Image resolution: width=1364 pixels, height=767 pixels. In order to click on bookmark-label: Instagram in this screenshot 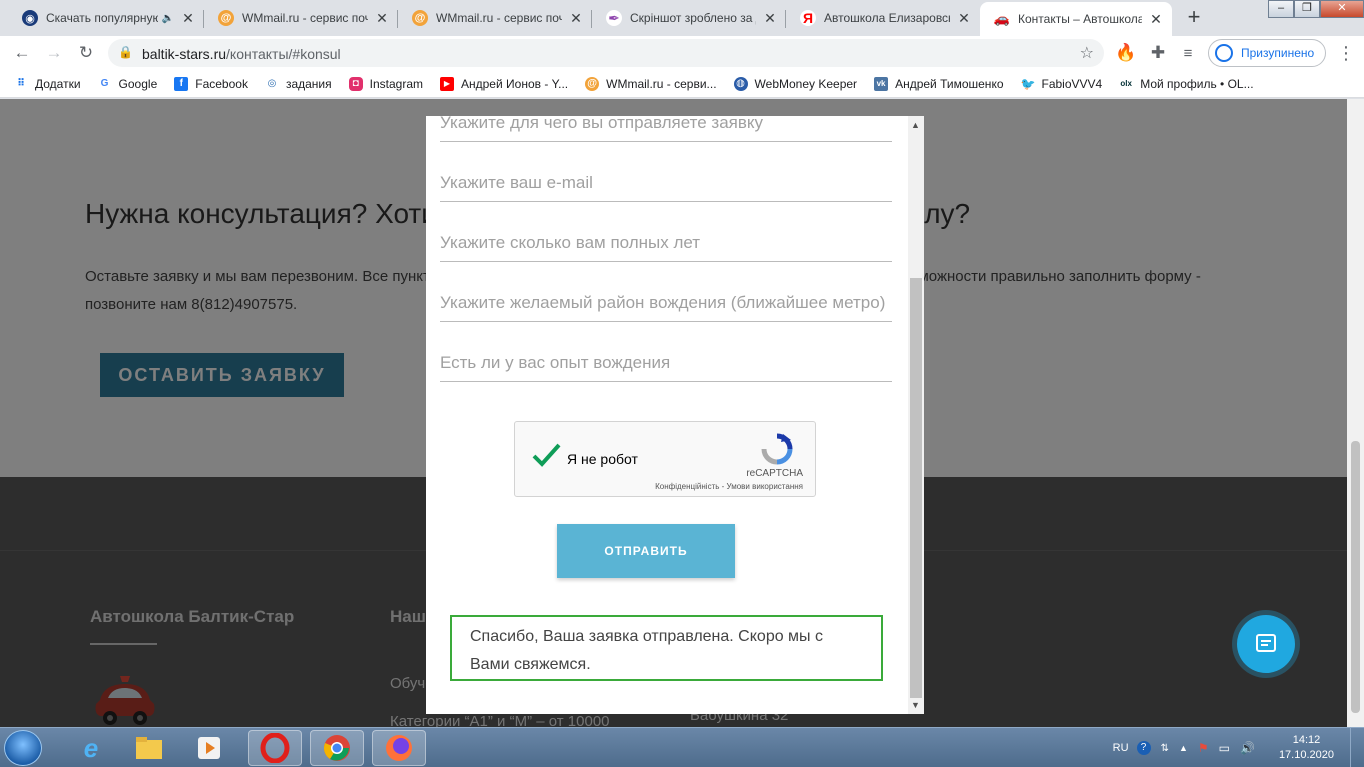, I will do `click(396, 83)`.